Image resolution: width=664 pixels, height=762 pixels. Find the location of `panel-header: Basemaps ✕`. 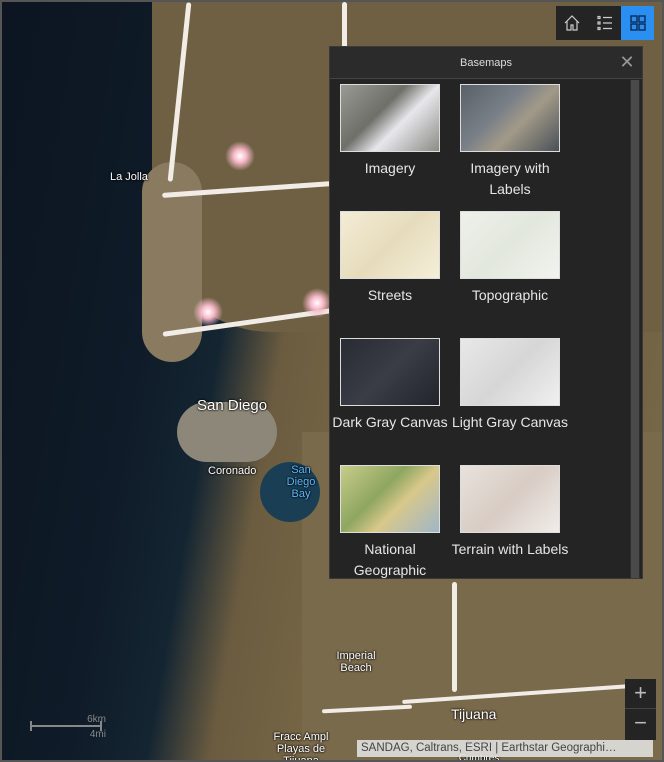

panel-header: Basemaps ✕ is located at coordinates (486, 63).